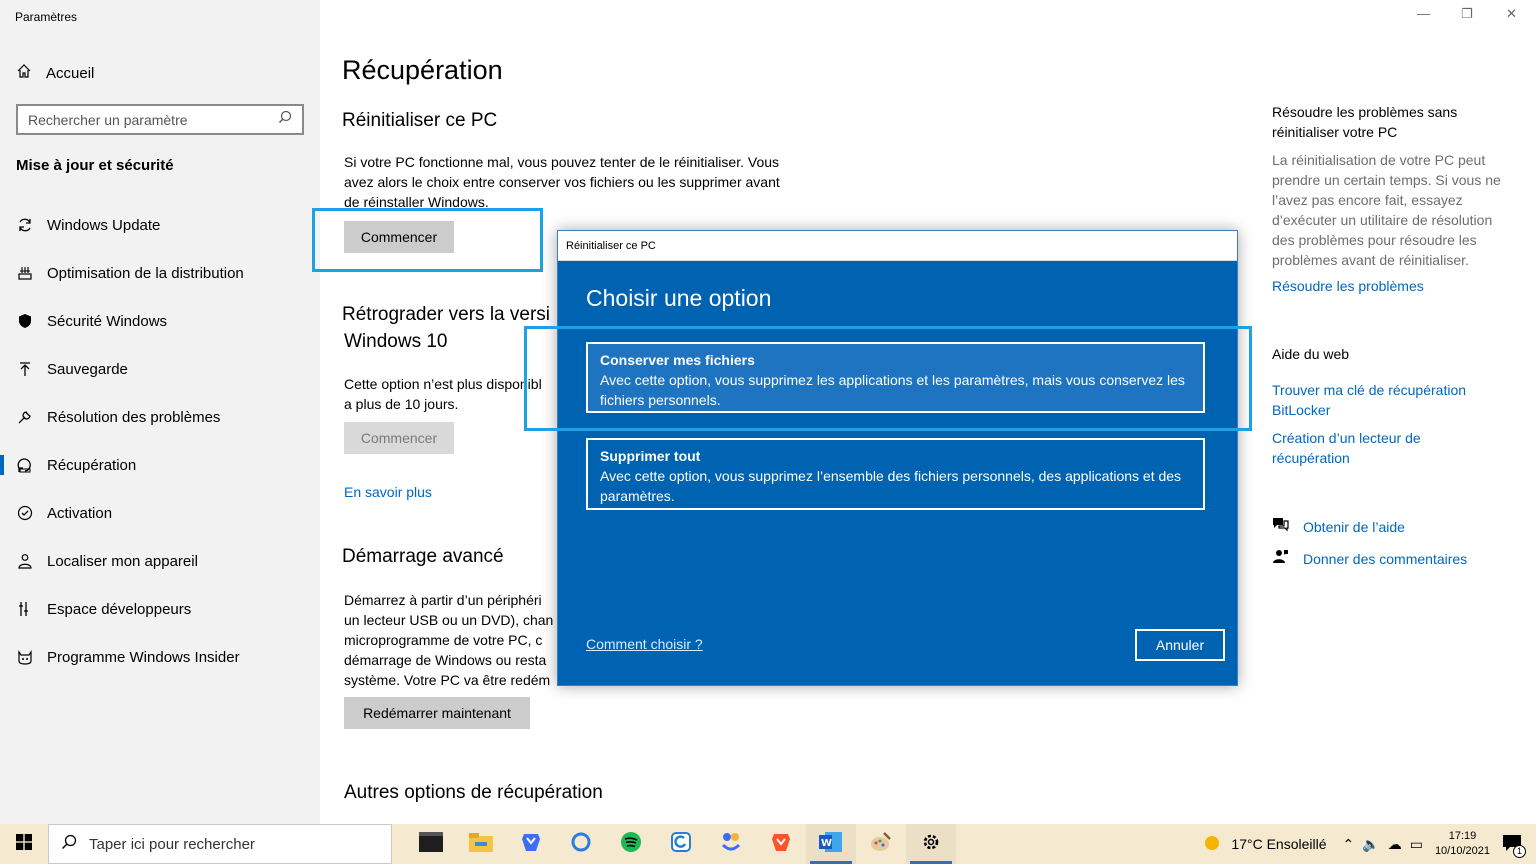  What do you see at coordinates (897, 246) in the screenshot?
I see `dialog-titlebar: Réinitialiser ce PC` at bounding box center [897, 246].